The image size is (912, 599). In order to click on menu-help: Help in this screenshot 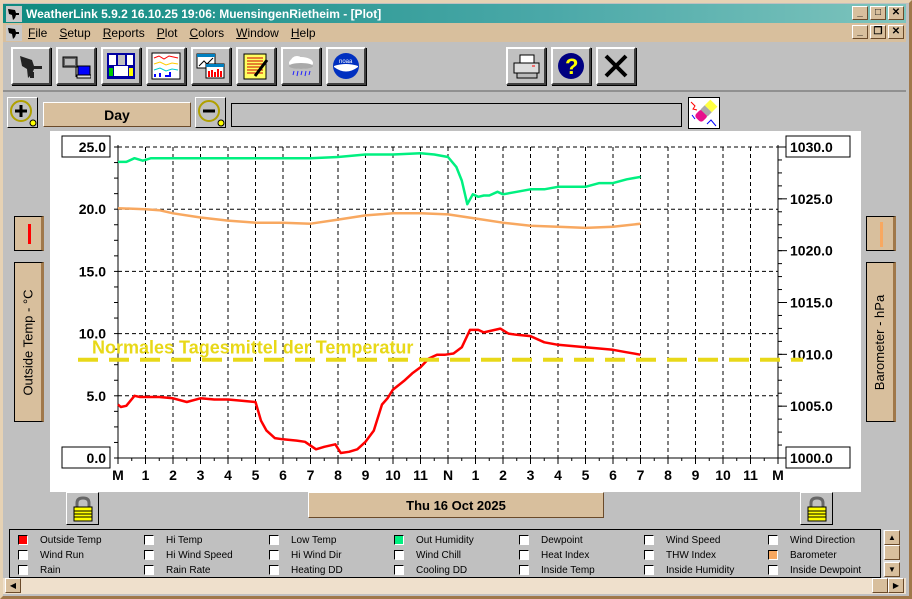, I will do `click(303, 33)`.